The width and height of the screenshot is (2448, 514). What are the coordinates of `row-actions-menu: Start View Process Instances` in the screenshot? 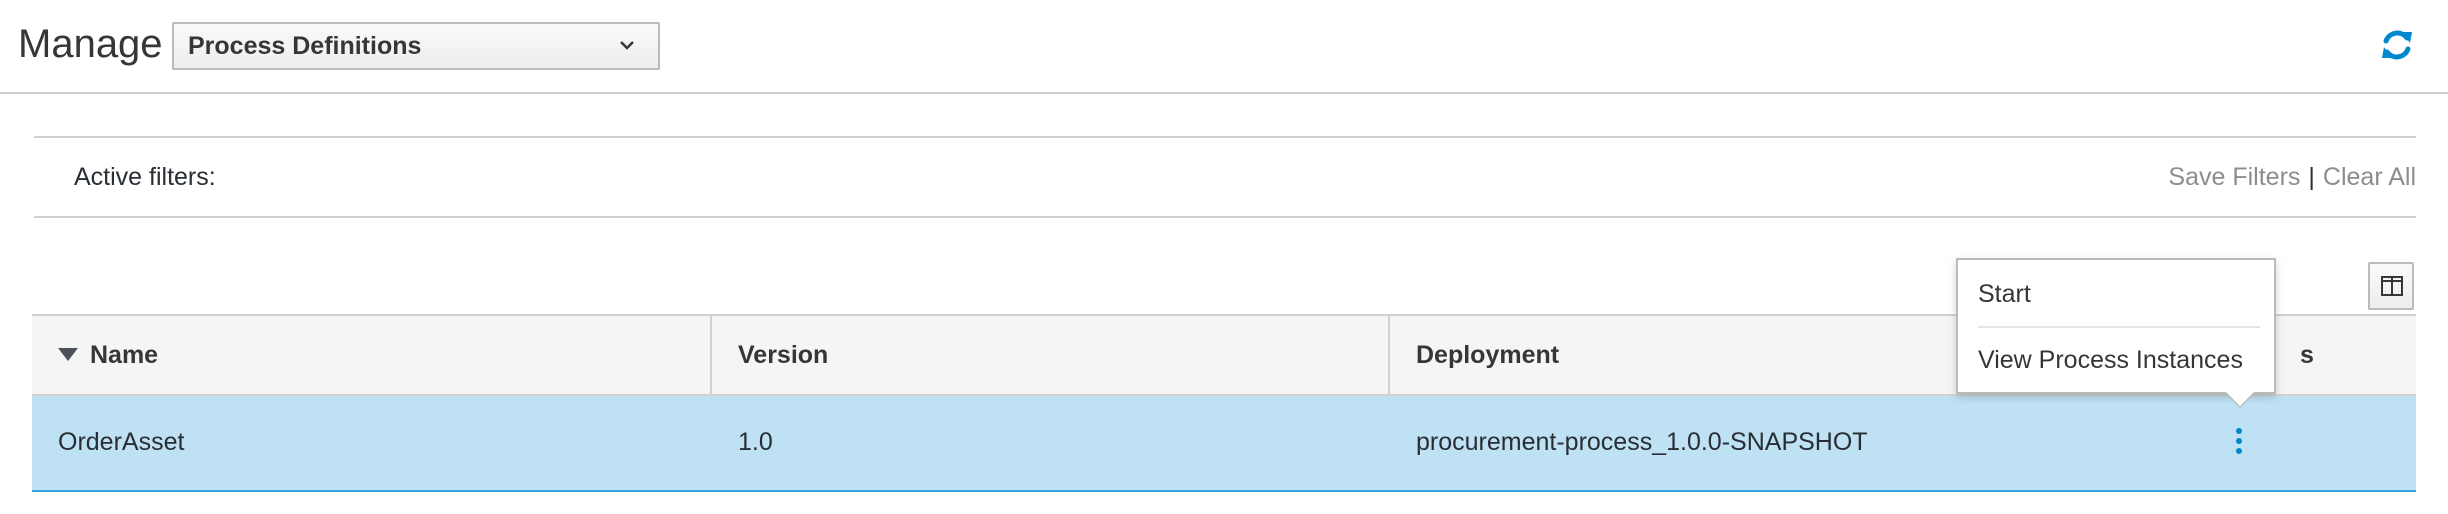 It's located at (2116, 326).